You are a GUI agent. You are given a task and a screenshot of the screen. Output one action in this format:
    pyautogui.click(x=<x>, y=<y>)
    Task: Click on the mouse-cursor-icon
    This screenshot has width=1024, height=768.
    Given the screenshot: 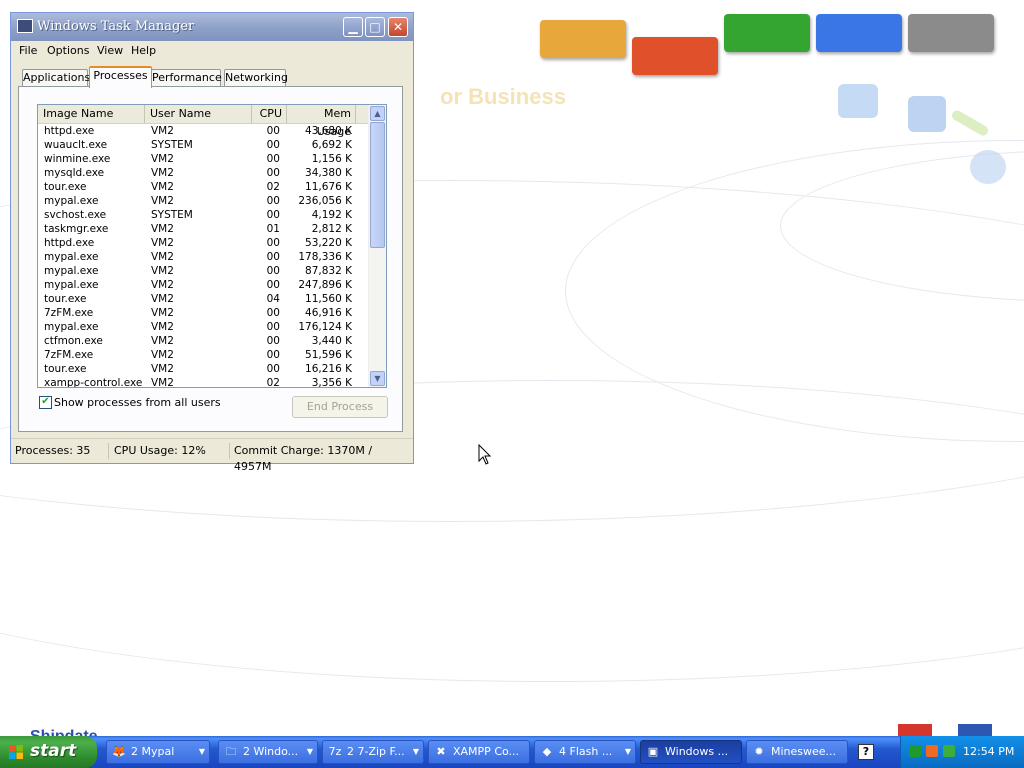 What is the action you would take?
    pyautogui.click(x=485, y=454)
    